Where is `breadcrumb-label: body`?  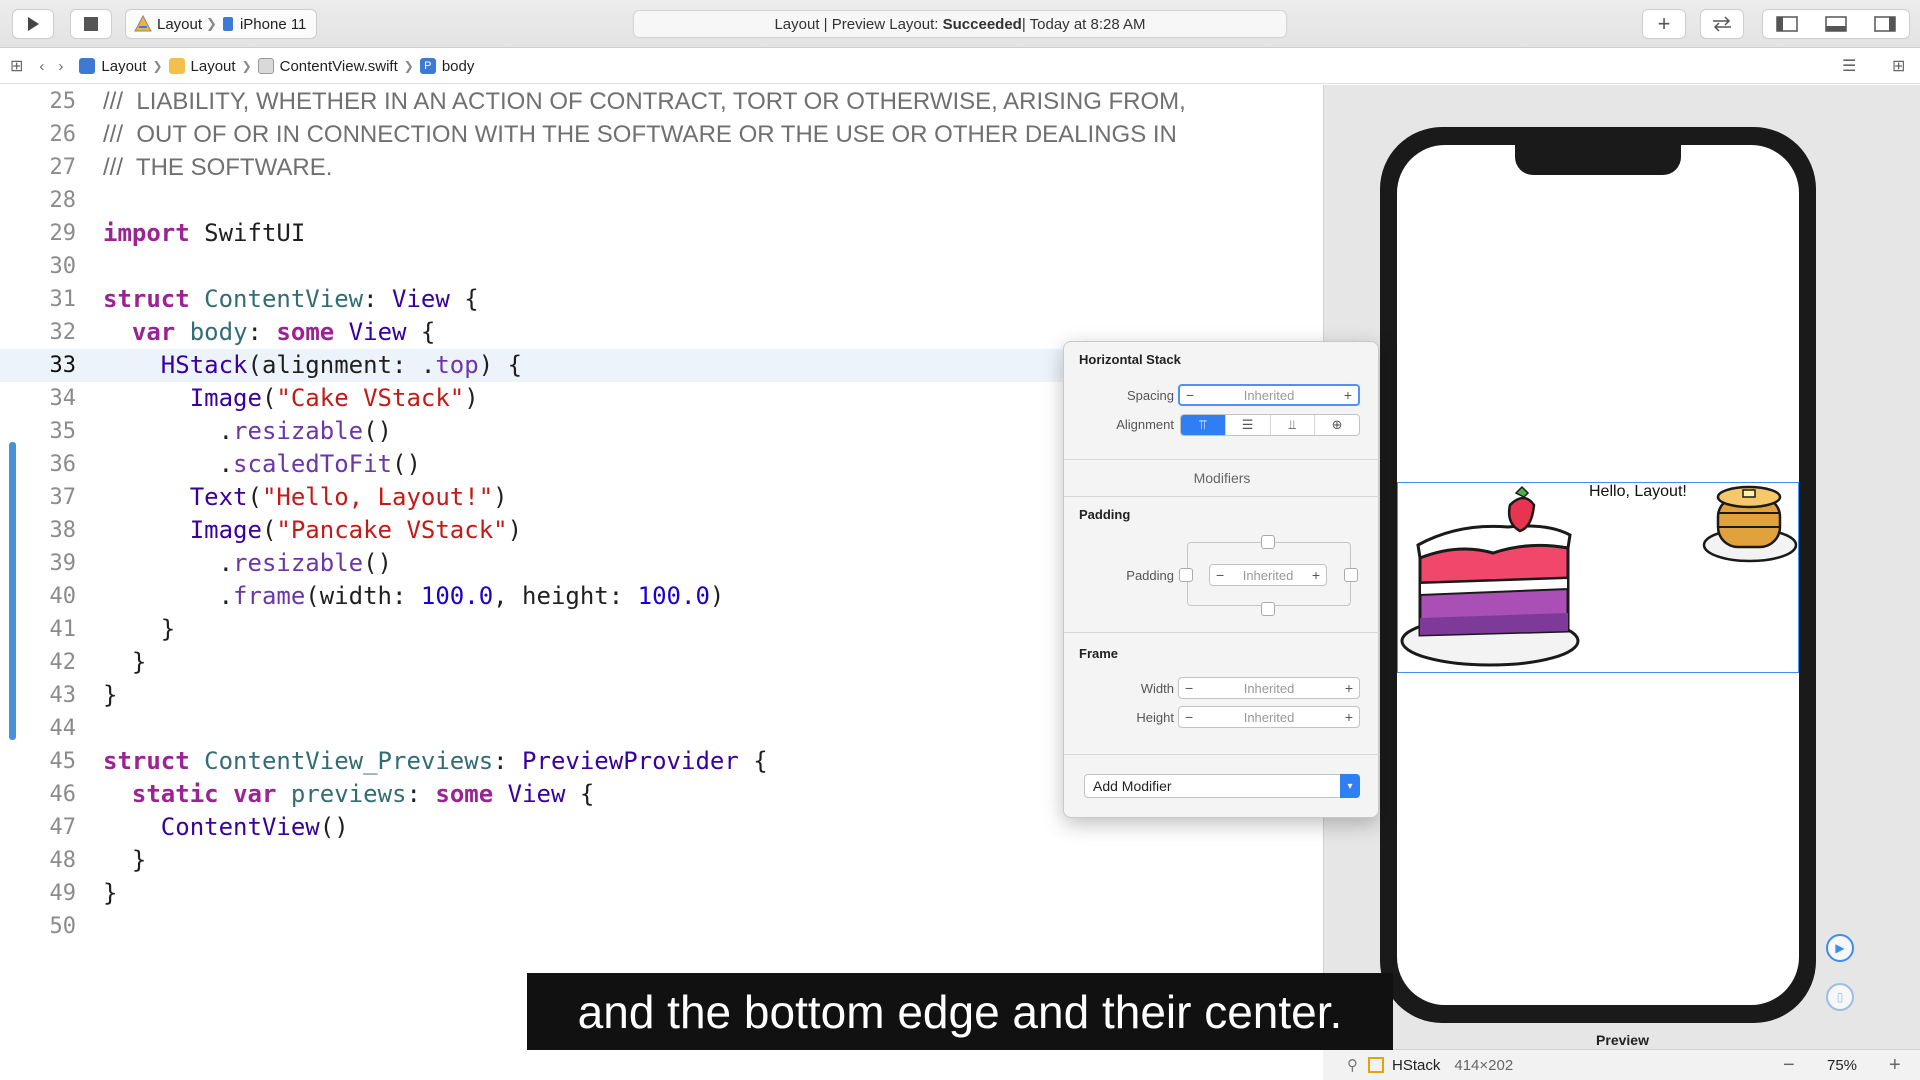 breadcrumb-label: body is located at coordinates (458, 66).